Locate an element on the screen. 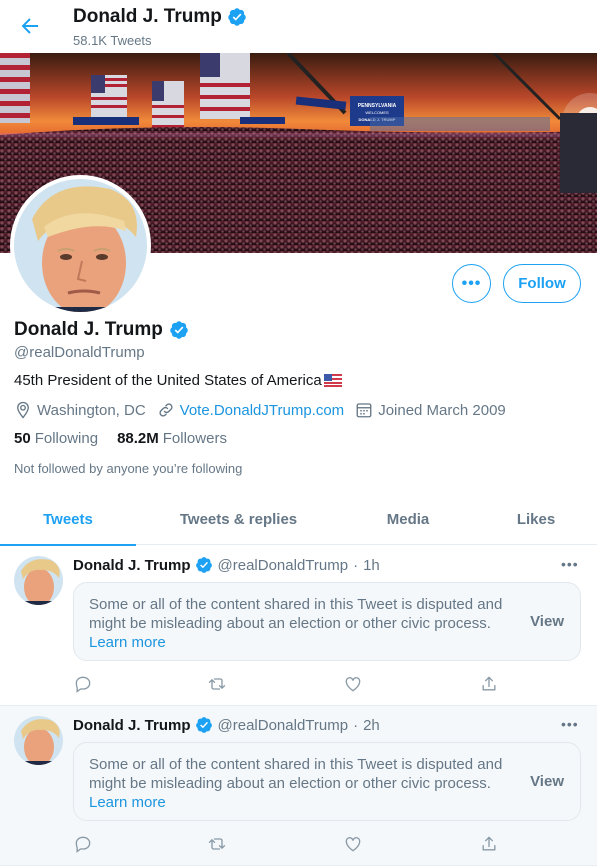 This screenshot has height=867, width=597. profile-stats: 50 Following 88.2M Followers is located at coordinates (120, 438).